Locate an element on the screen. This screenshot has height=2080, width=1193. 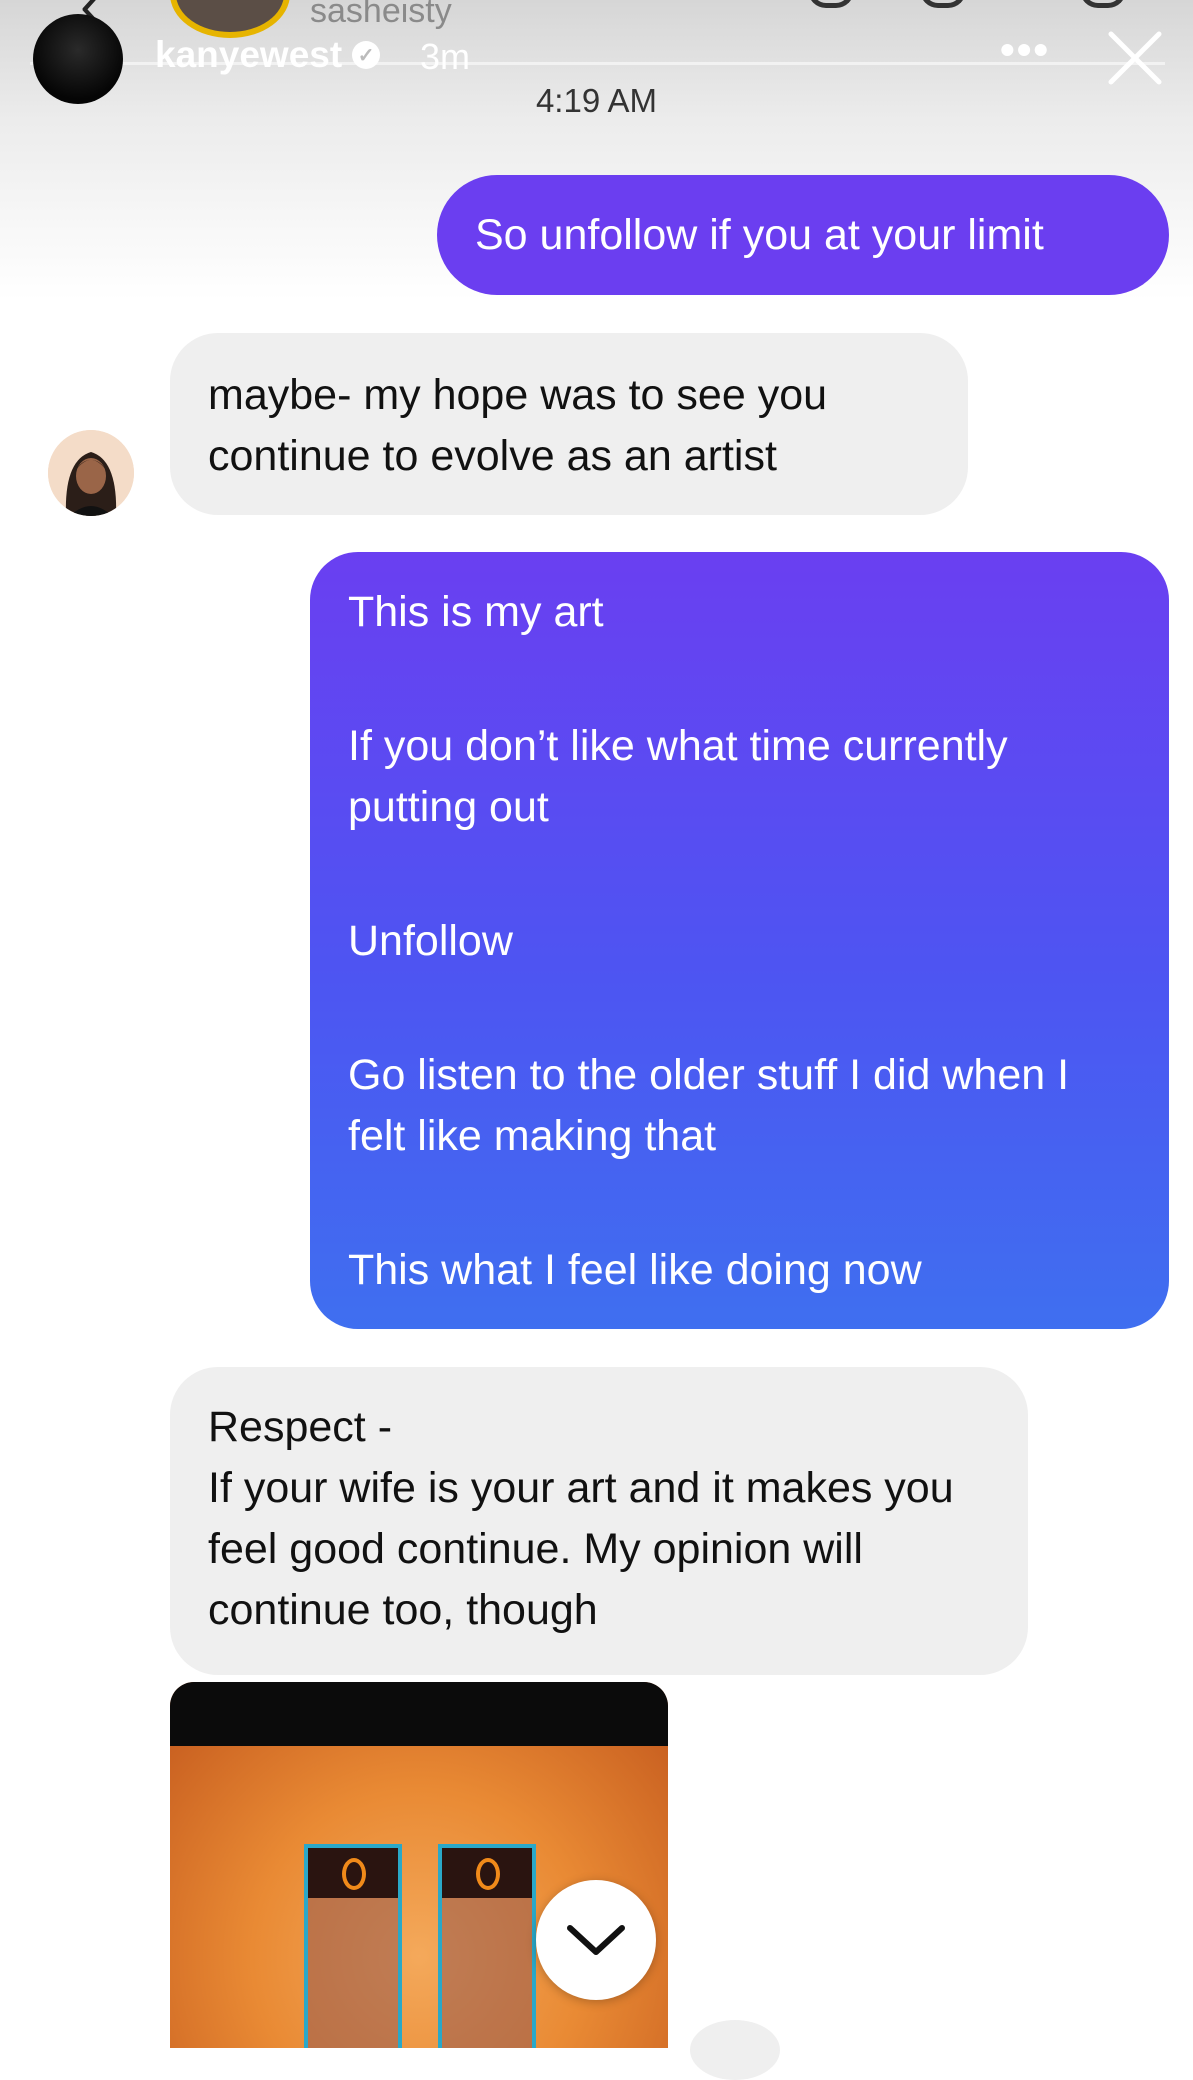
outgoing-message: So unfollow if you at your limit is located at coordinates (803, 235).